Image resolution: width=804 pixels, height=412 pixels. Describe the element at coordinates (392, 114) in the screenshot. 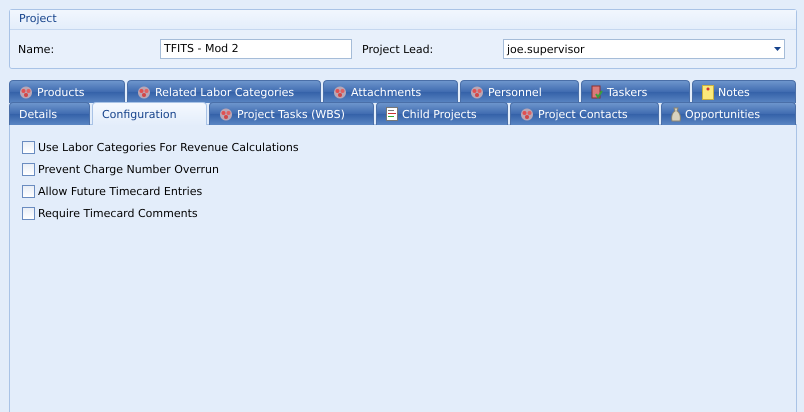

I see `document-icon` at that location.